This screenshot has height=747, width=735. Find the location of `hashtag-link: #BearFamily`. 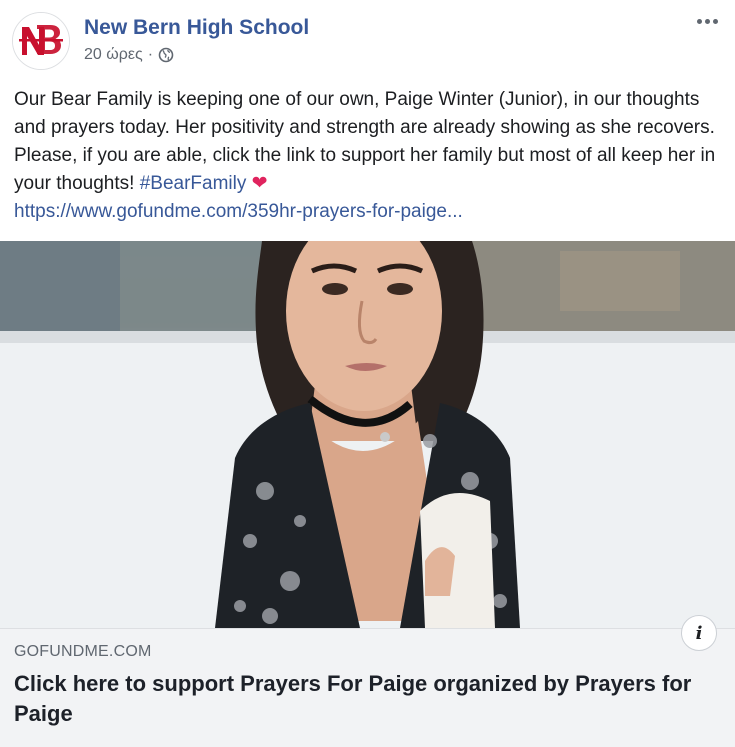

hashtag-link: #BearFamily is located at coordinates (193, 183).